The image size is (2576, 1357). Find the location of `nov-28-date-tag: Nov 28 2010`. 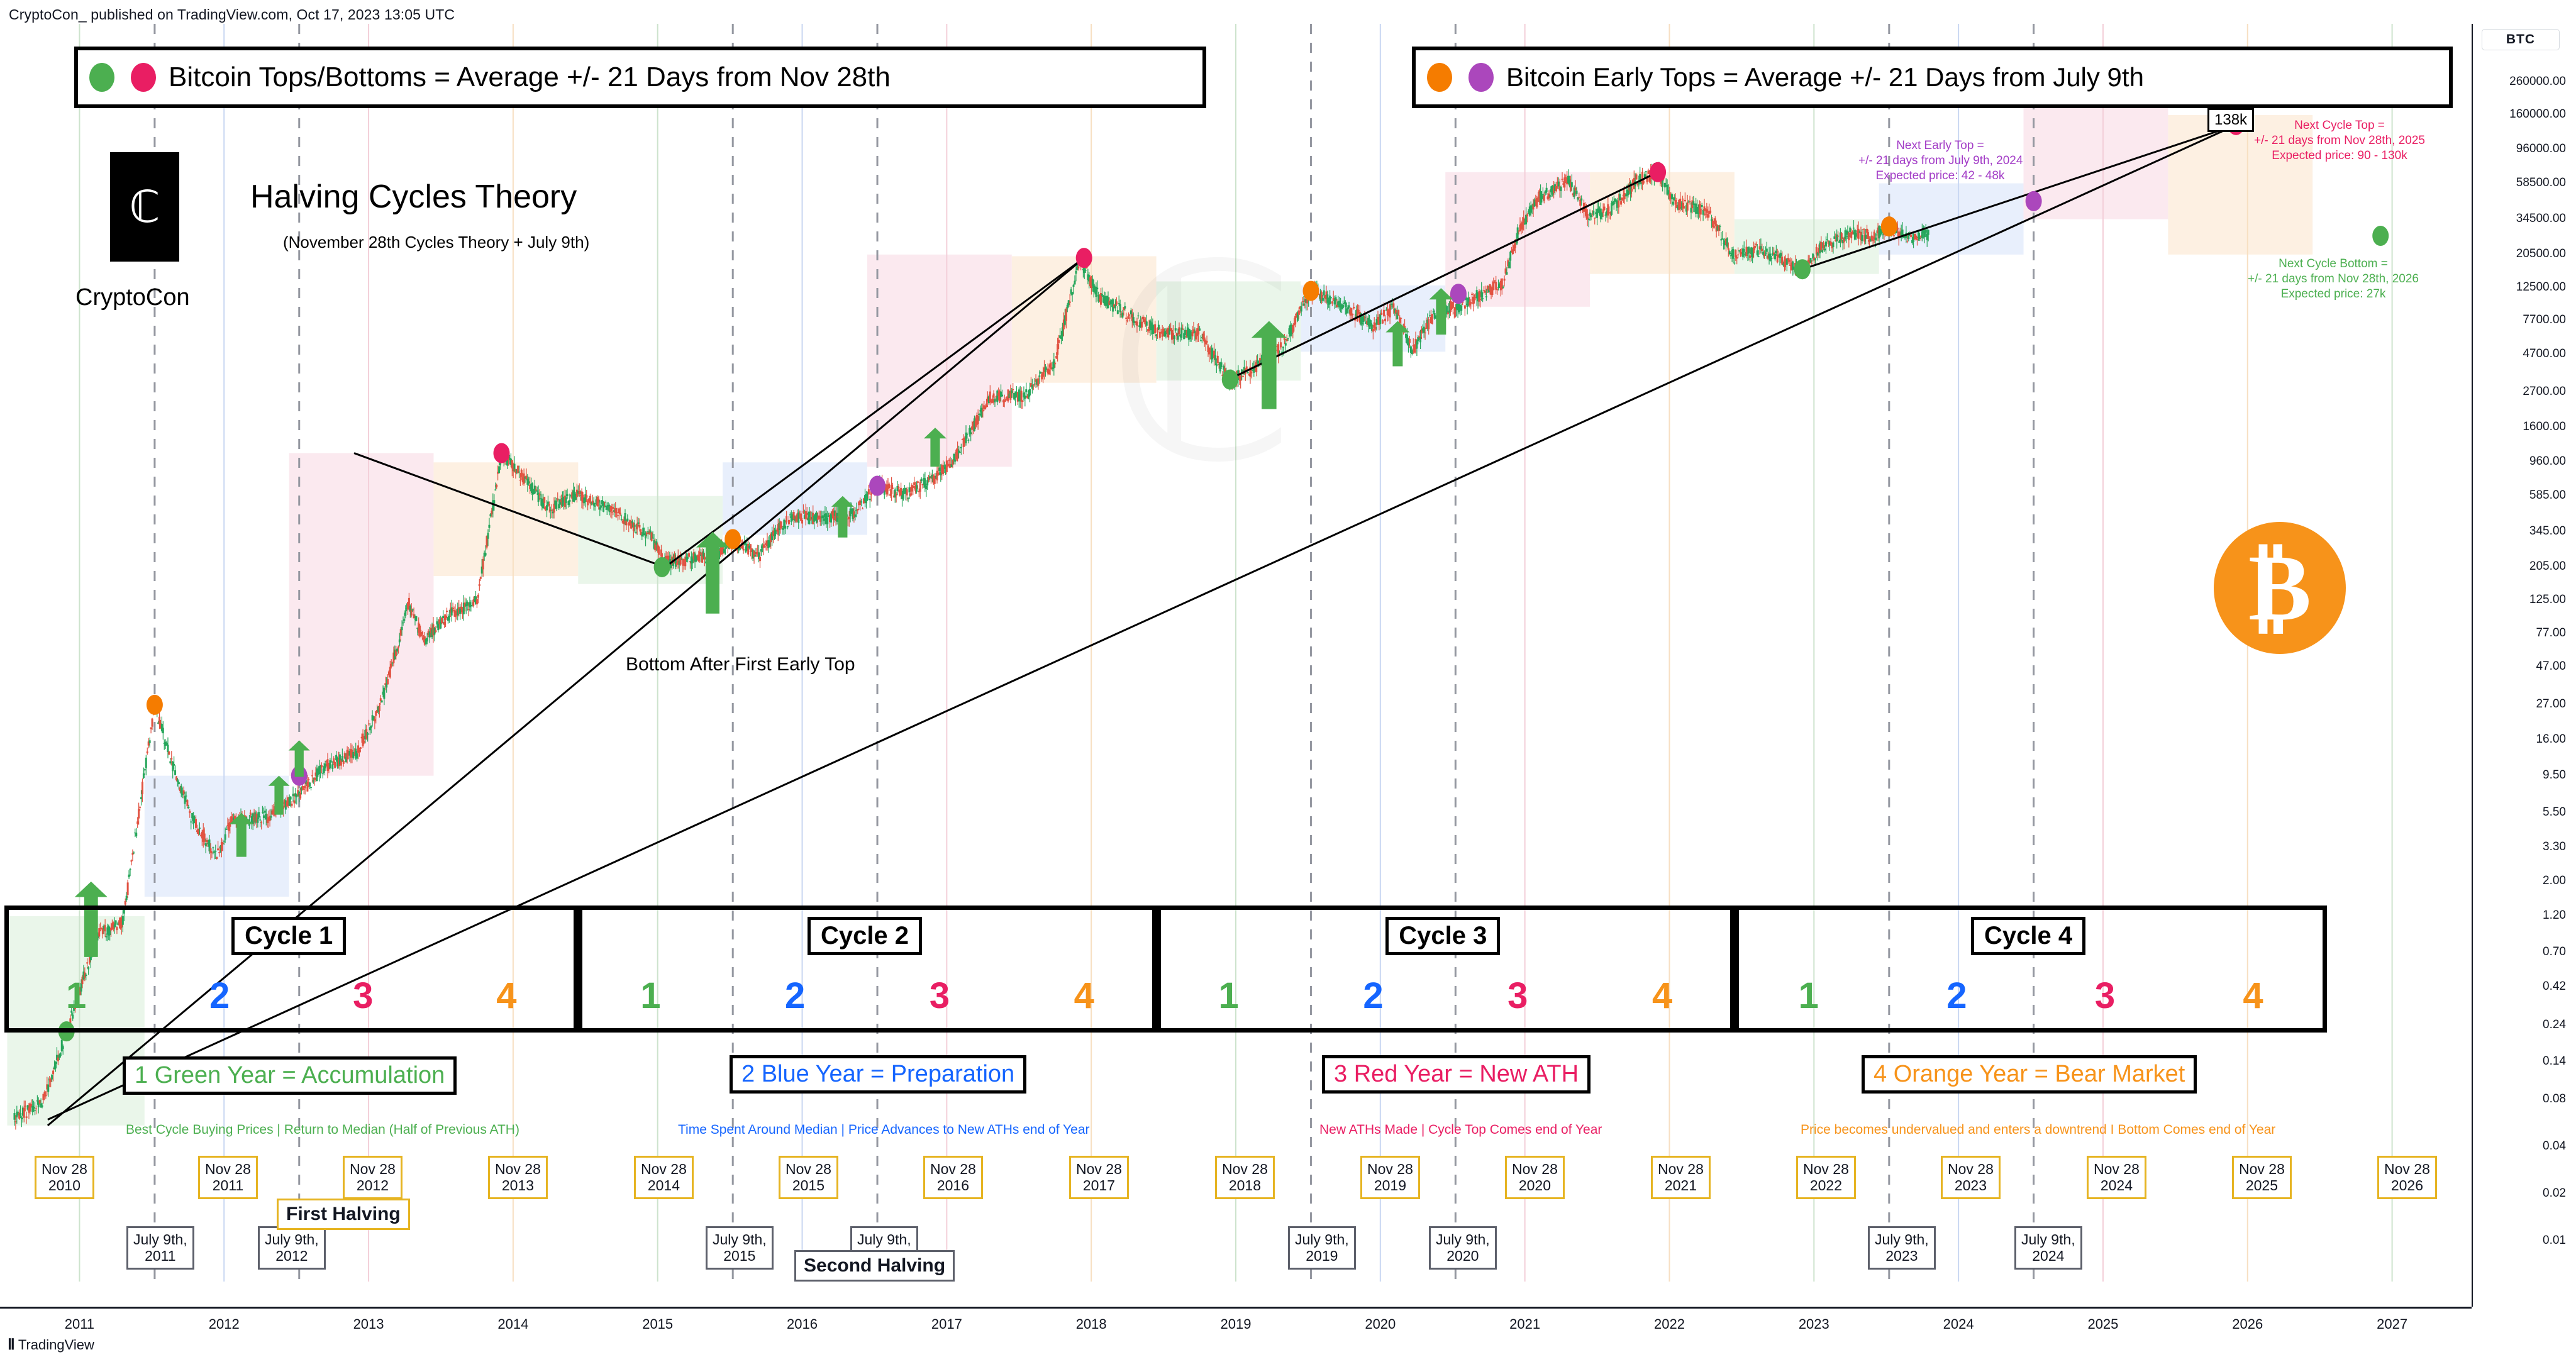

nov-28-date-tag: Nov 28 2010 is located at coordinates (64, 1177).